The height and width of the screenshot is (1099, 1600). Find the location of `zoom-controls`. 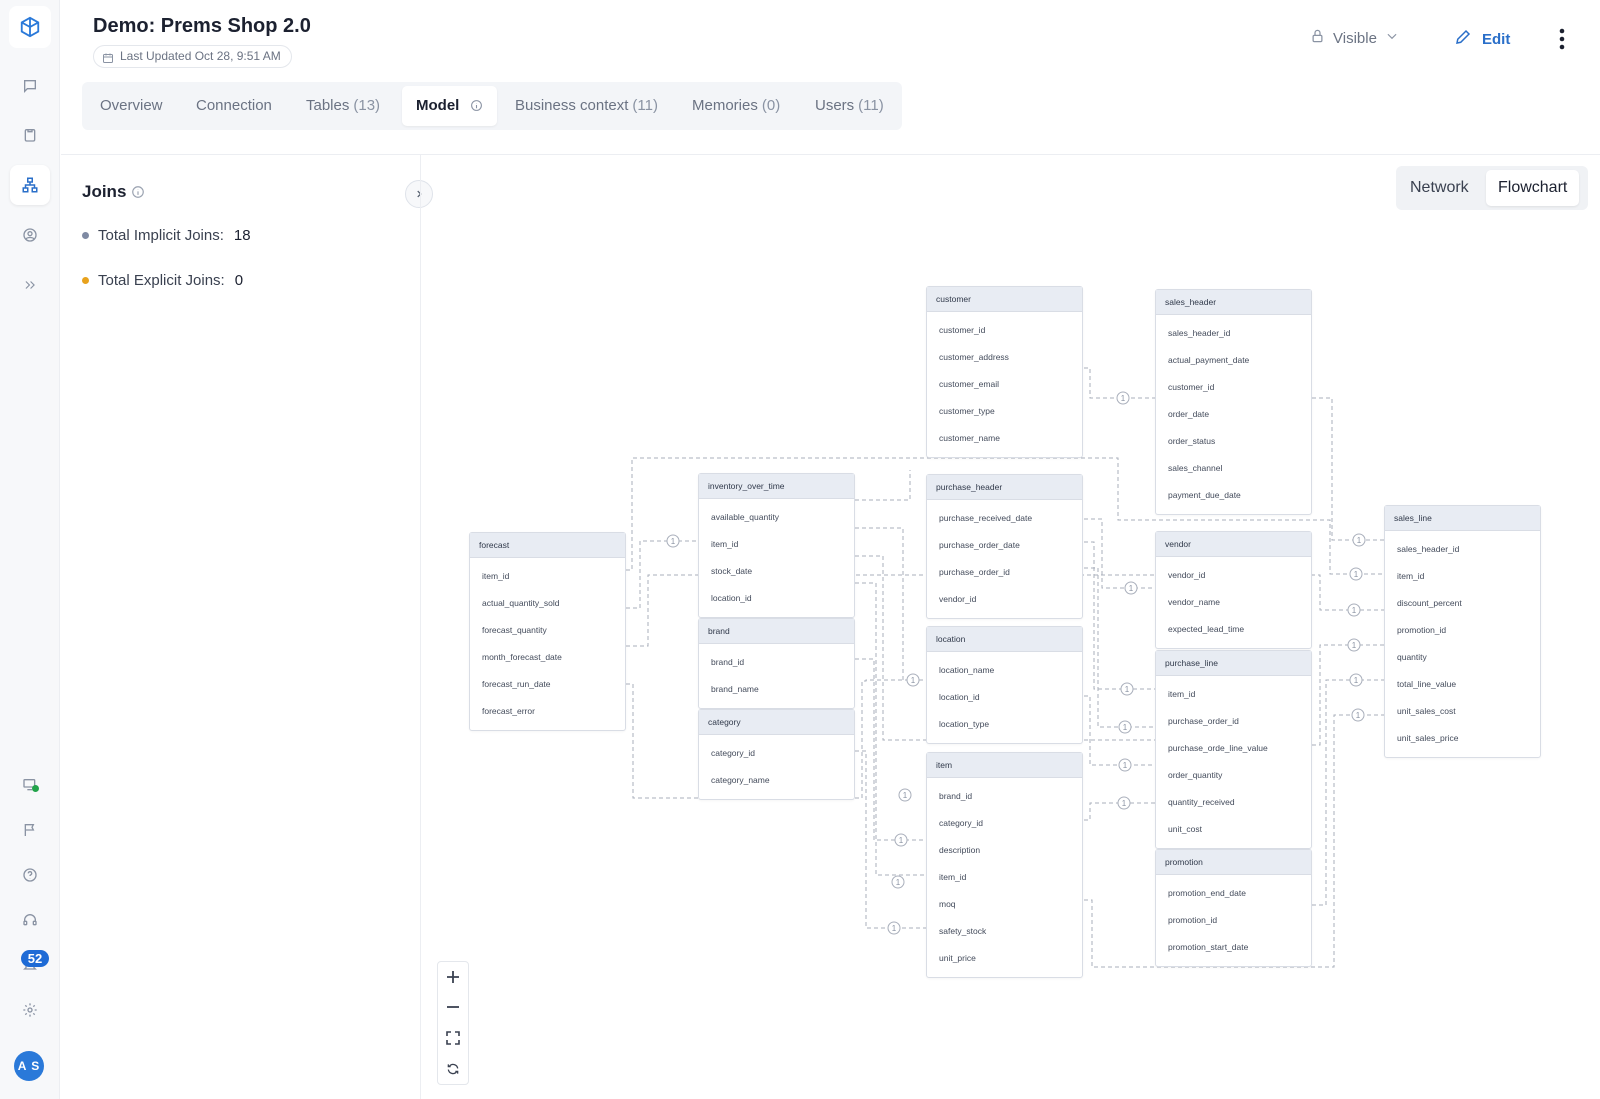

zoom-controls is located at coordinates (453, 1023).